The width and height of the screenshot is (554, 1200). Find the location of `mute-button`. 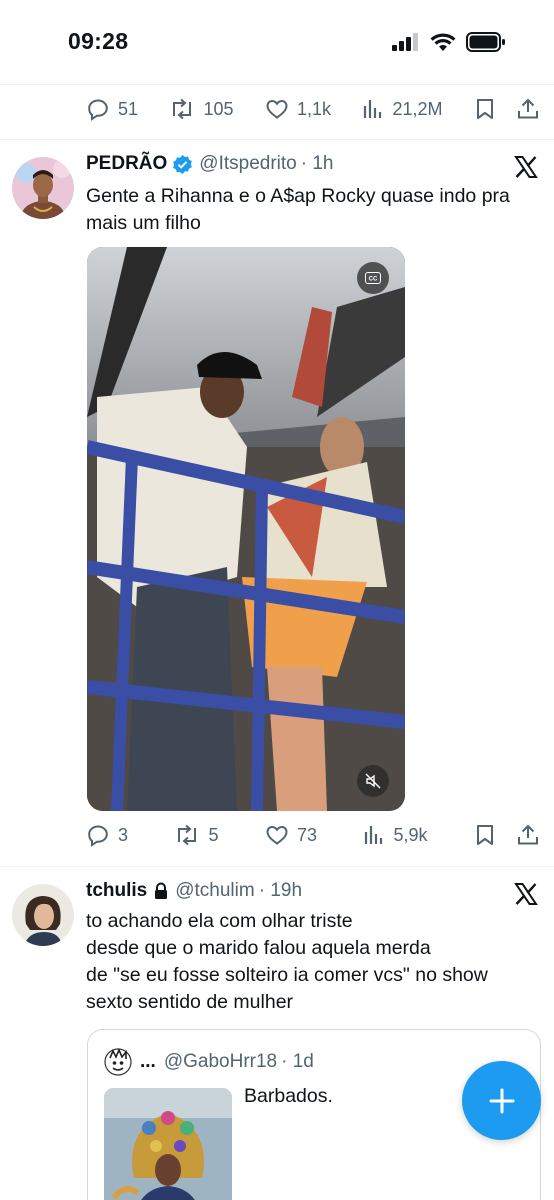

mute-button is located at coordinates (373, 781).